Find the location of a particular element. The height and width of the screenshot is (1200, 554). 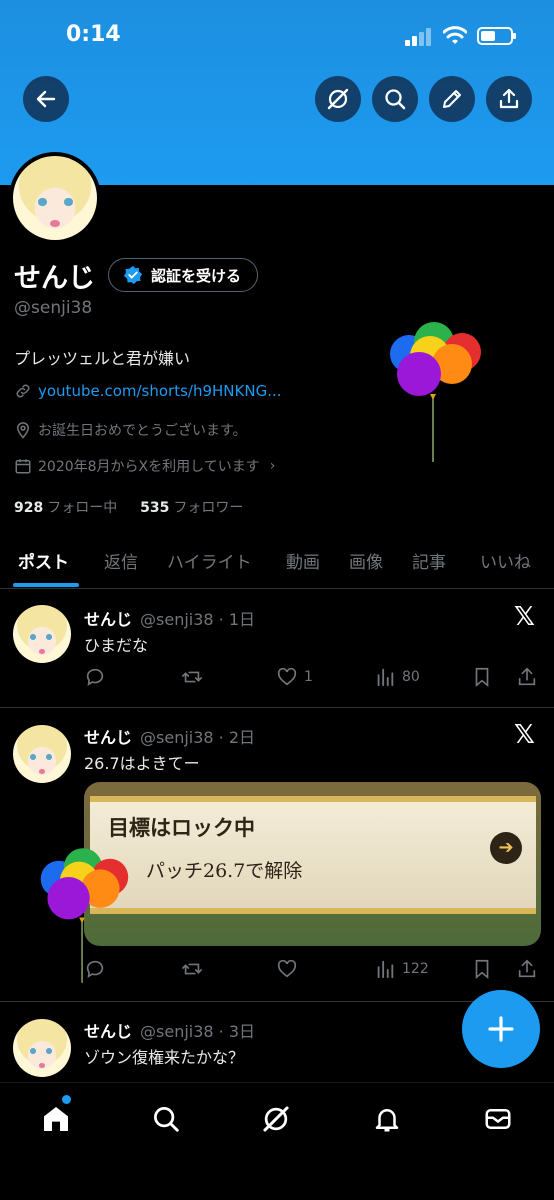

bottom-navigation is located at coordinates (277, 1141).